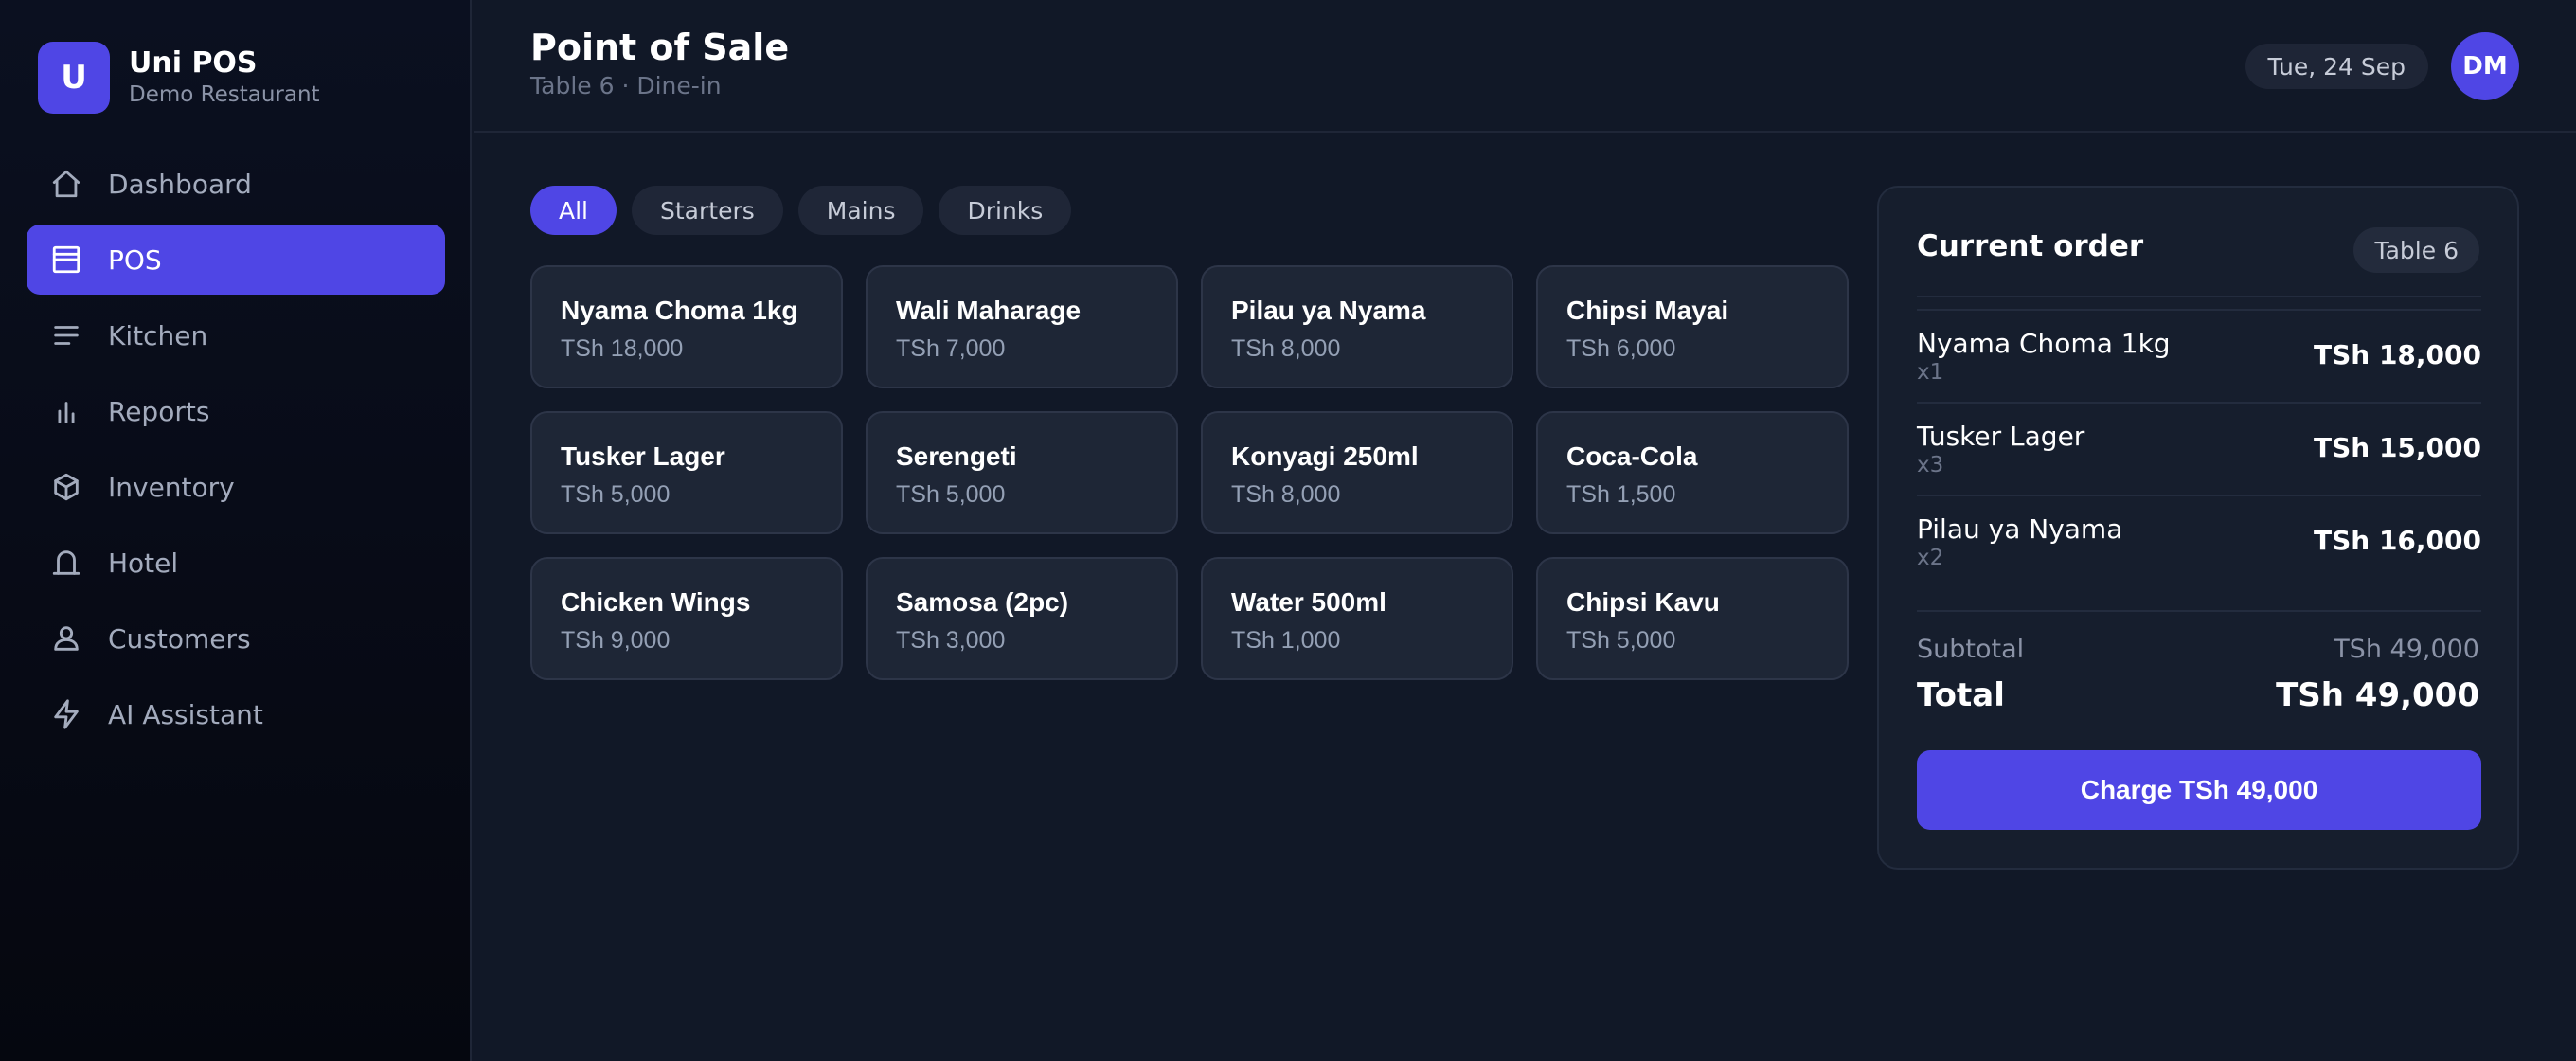 Image resolution: width=2576 pixels, height=1061 pixels. Describe the element at coordinates (951, 640) in the screenshot. I see `product-price: TSh 3,000` at that location.